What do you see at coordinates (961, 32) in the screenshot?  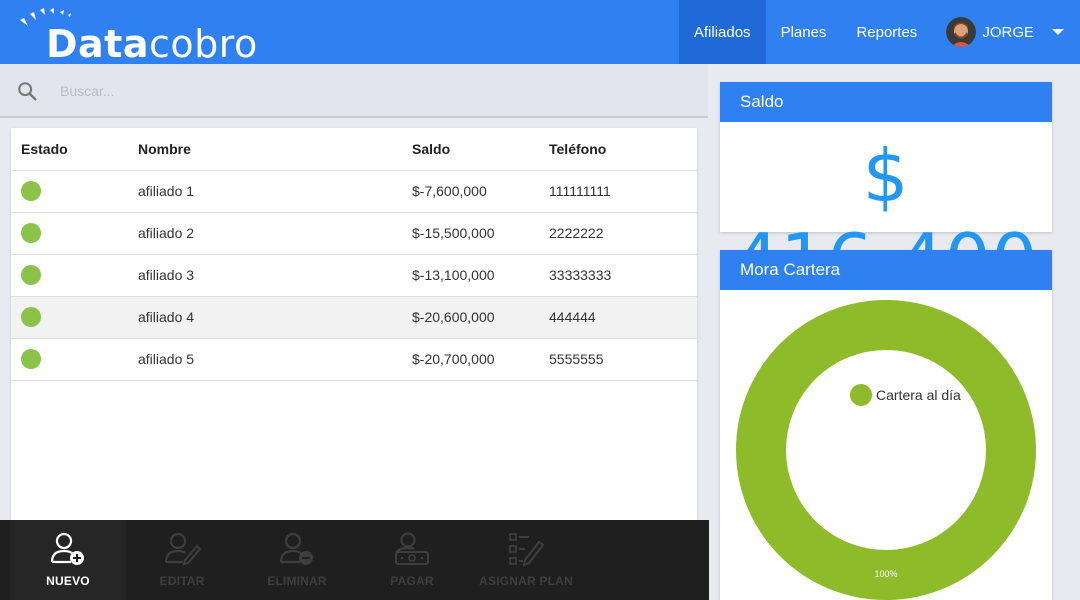 I see `avatar` at bounding box center [961, 32].